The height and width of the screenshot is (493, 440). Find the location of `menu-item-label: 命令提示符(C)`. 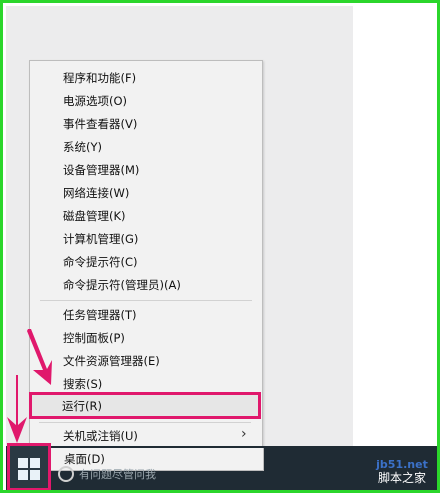

menu-item-label: 命令提示符(C) is located at coordinates (100, 262).